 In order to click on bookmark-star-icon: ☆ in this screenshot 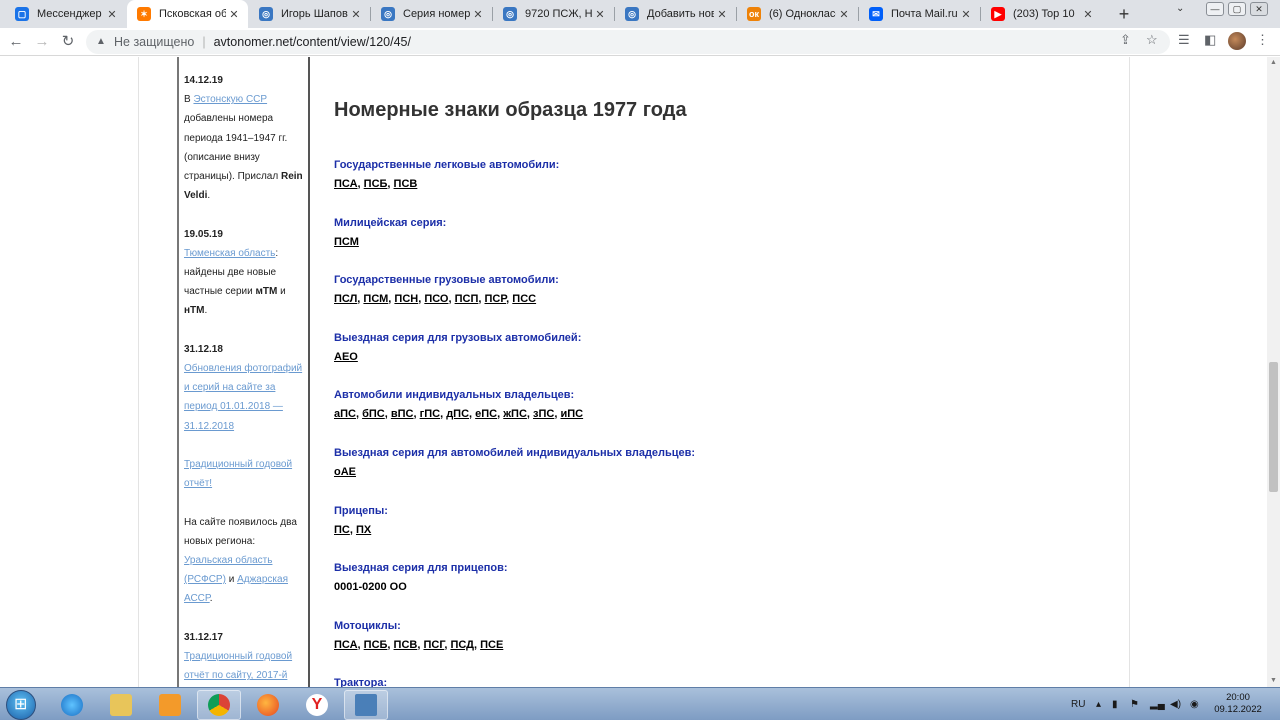, I will do `click(1152, 40)`.